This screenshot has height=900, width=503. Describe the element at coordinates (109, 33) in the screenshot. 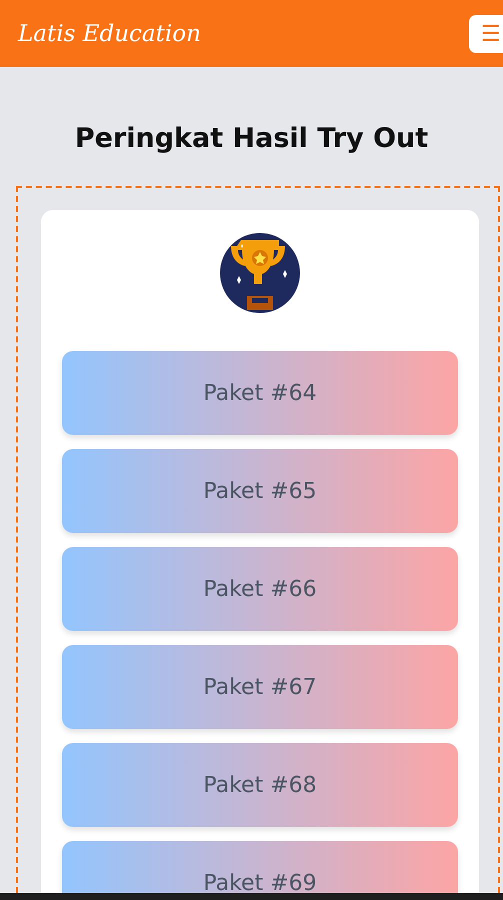

I see `brand-logo: Latis Education` at that location.